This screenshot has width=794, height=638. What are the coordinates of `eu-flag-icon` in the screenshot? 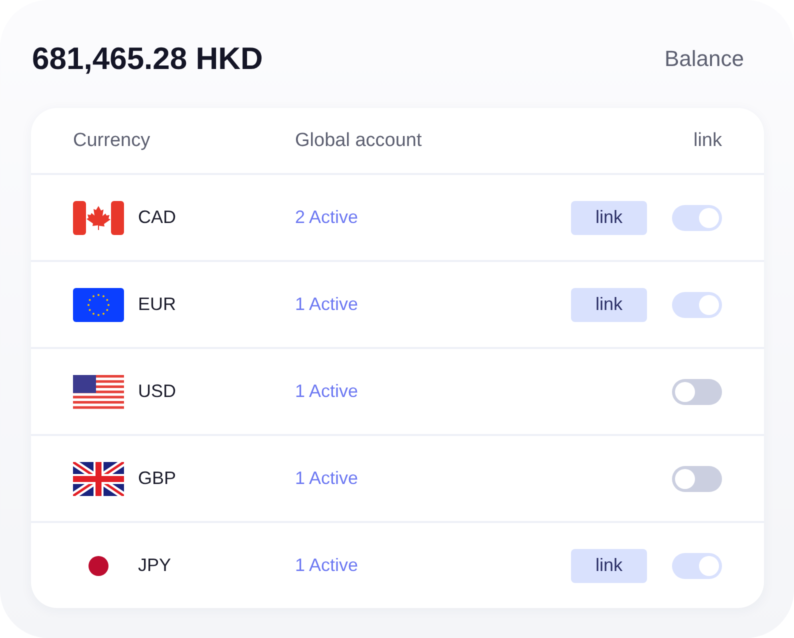 It's located at (98, 305).